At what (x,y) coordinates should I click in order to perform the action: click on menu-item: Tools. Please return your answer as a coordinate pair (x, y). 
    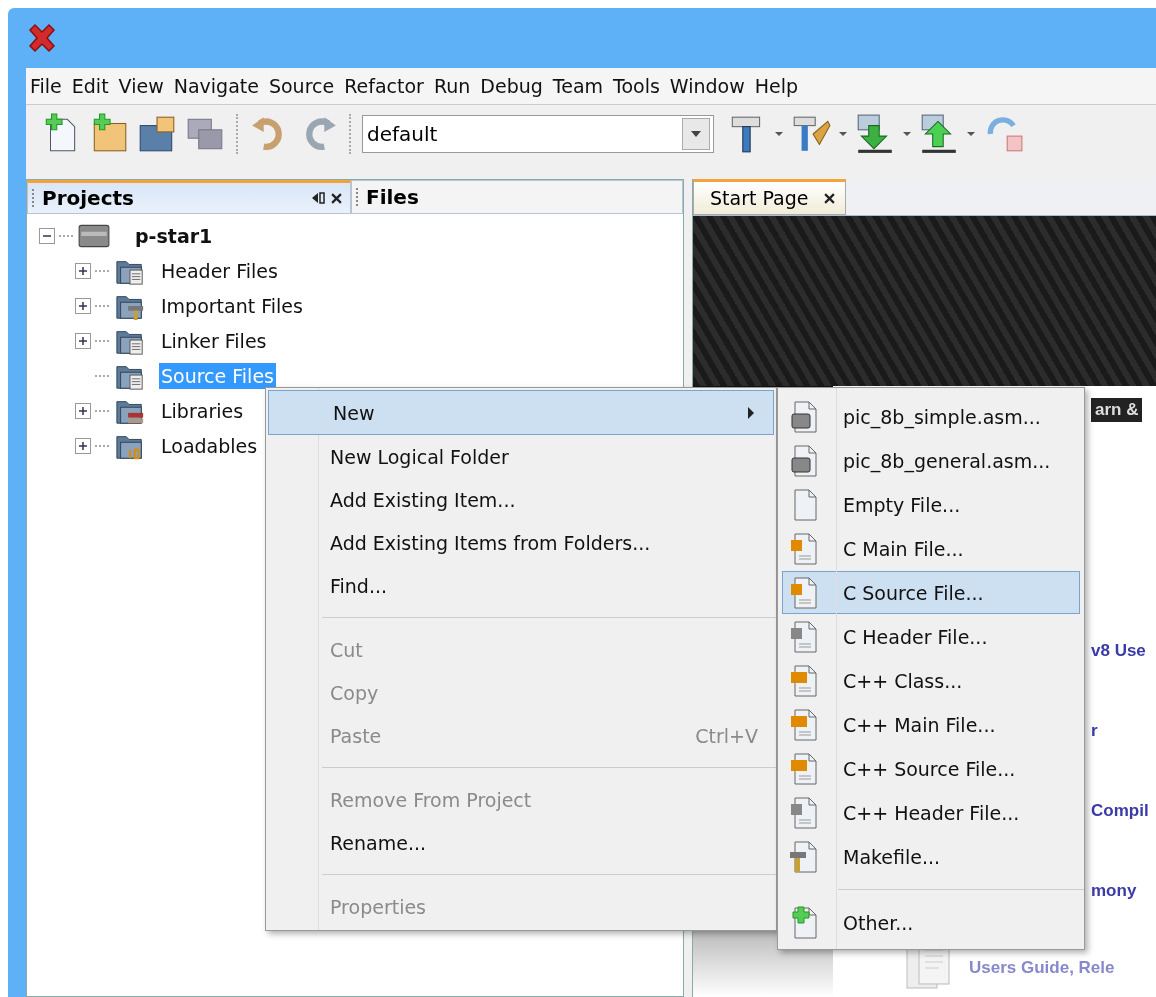
    Looking at the image, I should click on (639, 88).